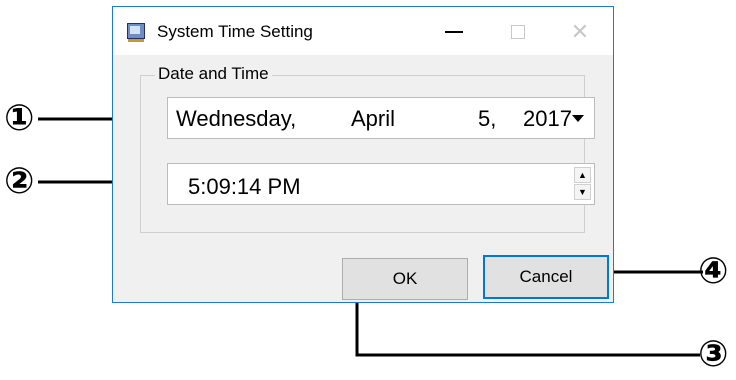  What do you see at coordinates (713, 271) in the screenshot?
I see `callout-marker-4: ④` at bounding box center [713, 271].